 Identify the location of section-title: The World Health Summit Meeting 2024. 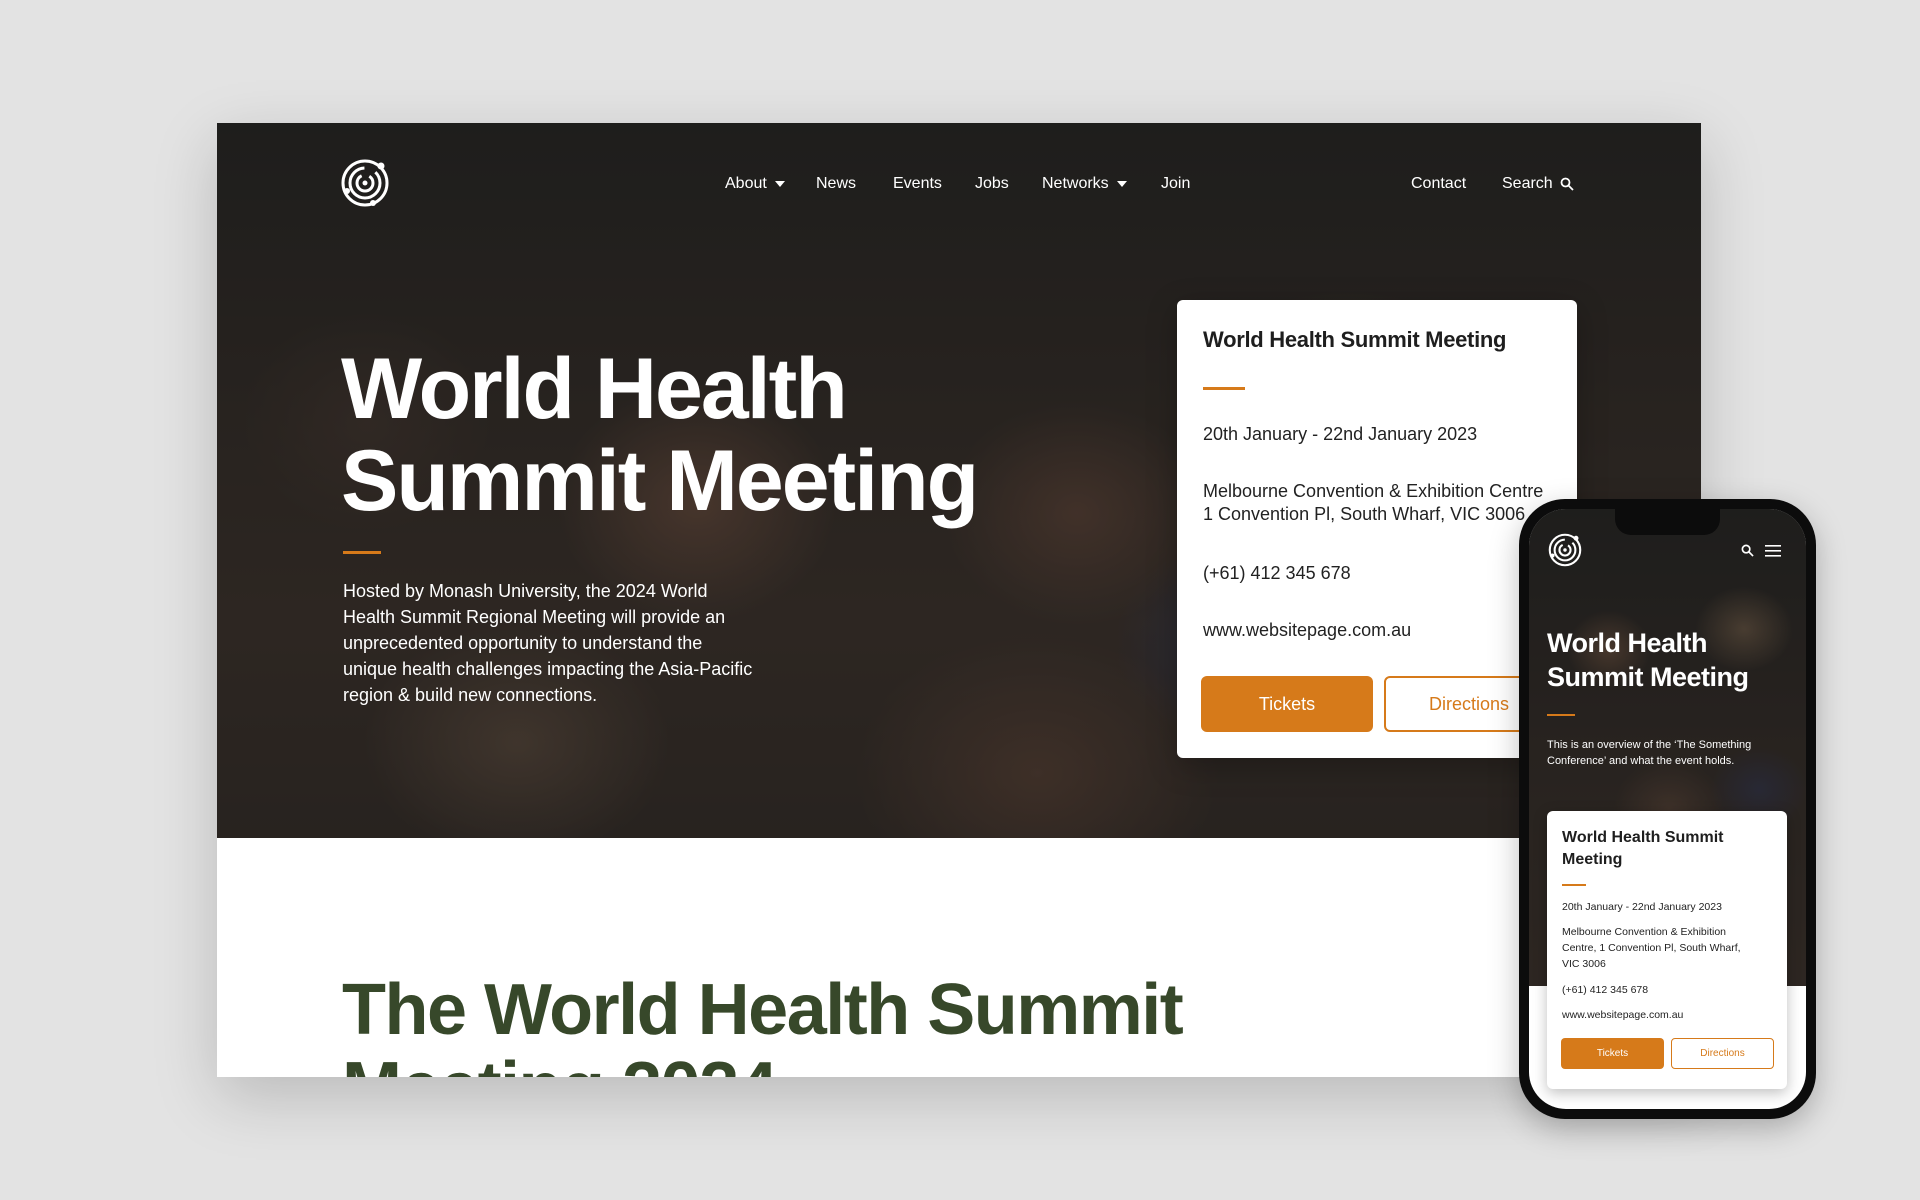
(792, 1024).